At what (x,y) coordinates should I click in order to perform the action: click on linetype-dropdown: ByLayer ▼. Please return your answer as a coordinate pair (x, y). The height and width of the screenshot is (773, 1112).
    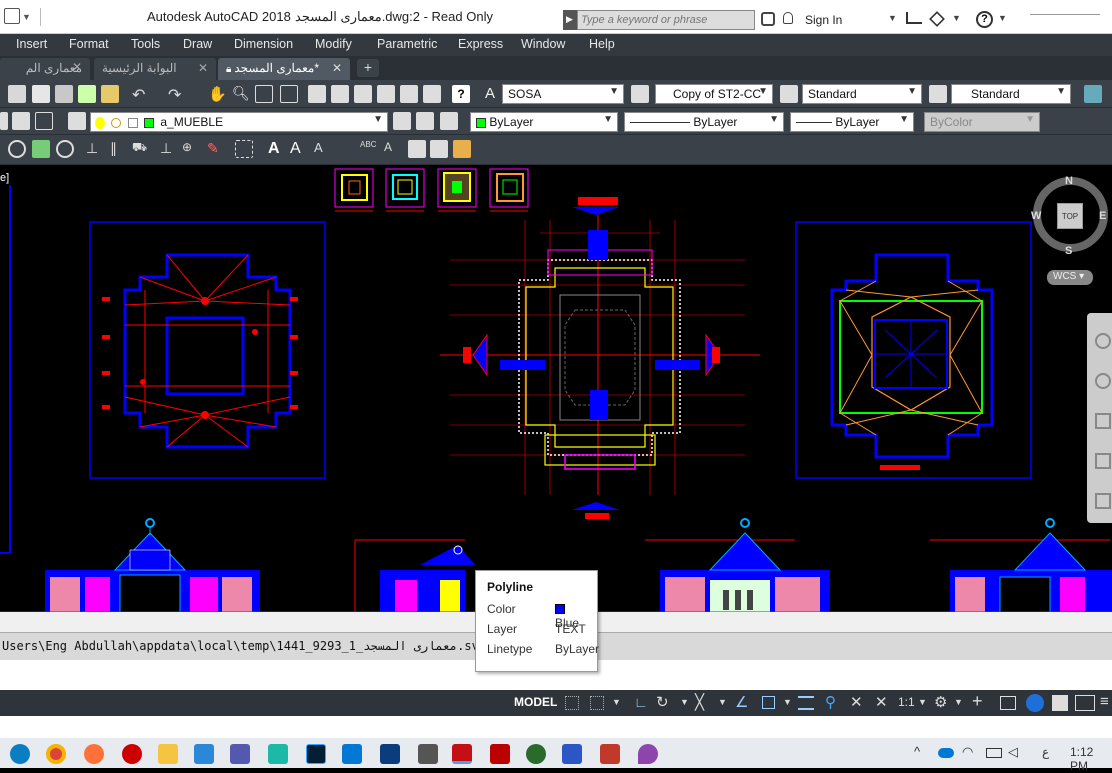
    Looking at the image, I should click on (704, 122).